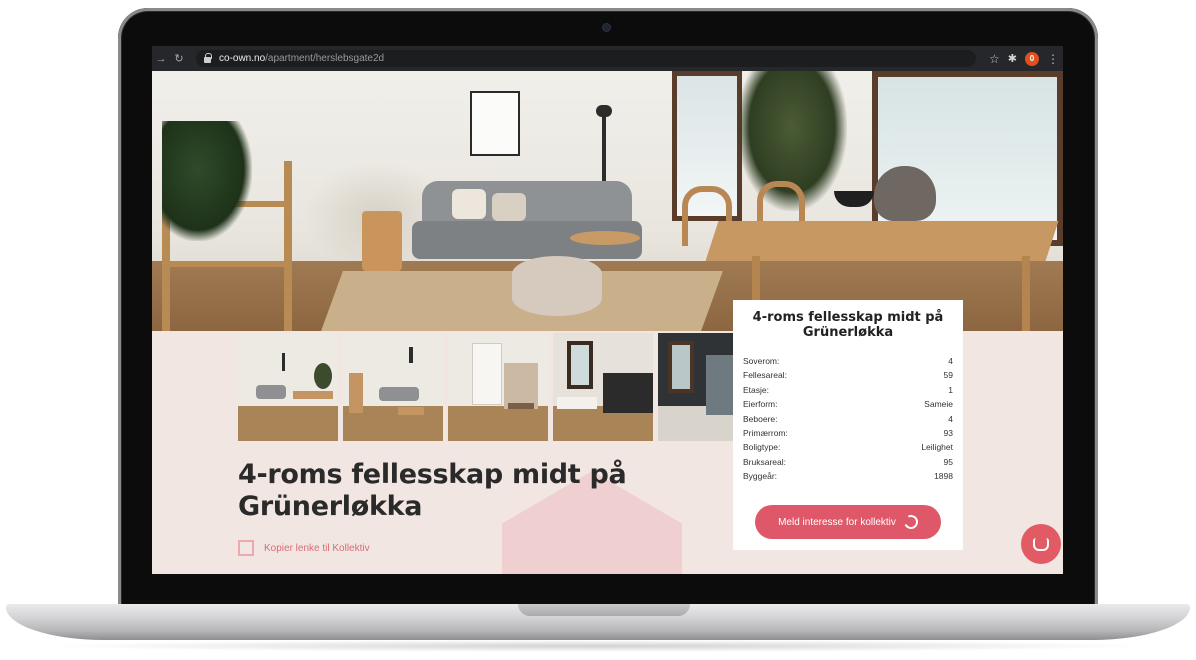 This screenshot has height=660, width=1196. Describe the element at coordinates (1032, 58) in the screenshot. I see `notification-badge: 0` at that location.